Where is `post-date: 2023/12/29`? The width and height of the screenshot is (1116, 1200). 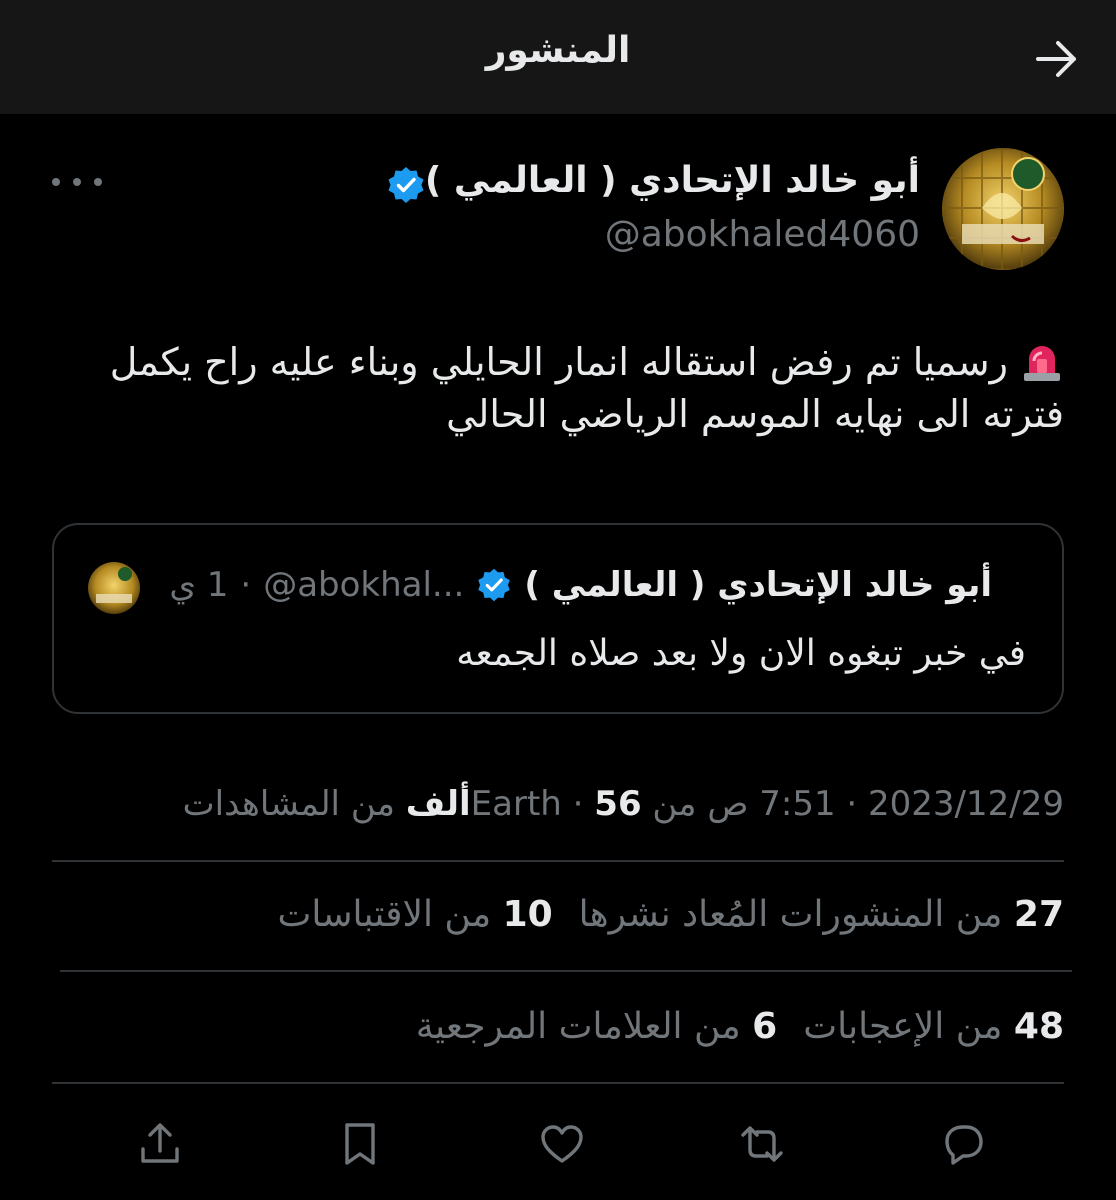 post-date: 2023/12/29 is located at coordinates (966, 804).